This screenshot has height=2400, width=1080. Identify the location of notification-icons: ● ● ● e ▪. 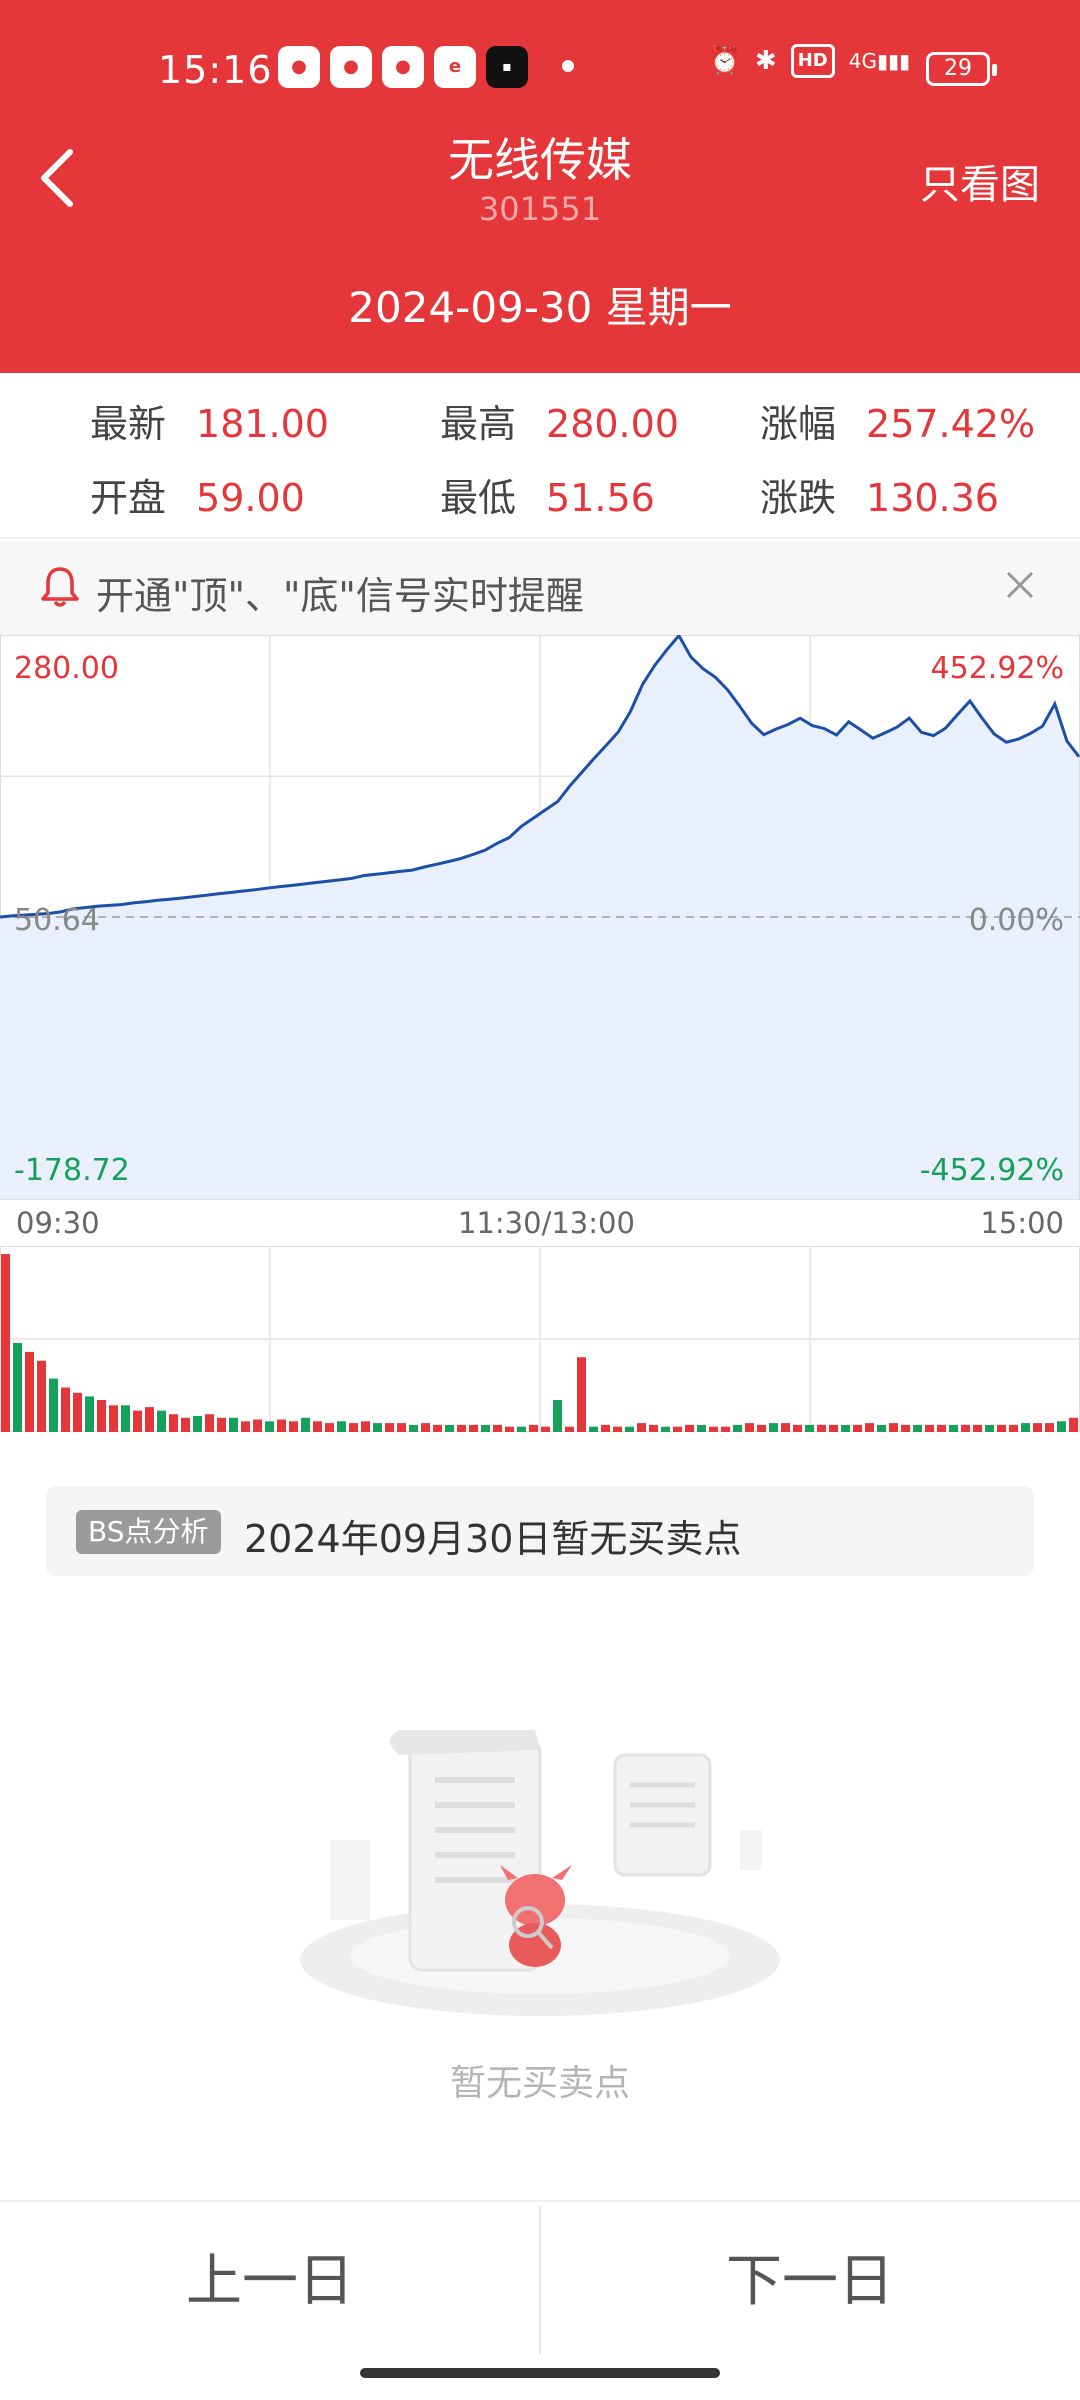
(403, 67).